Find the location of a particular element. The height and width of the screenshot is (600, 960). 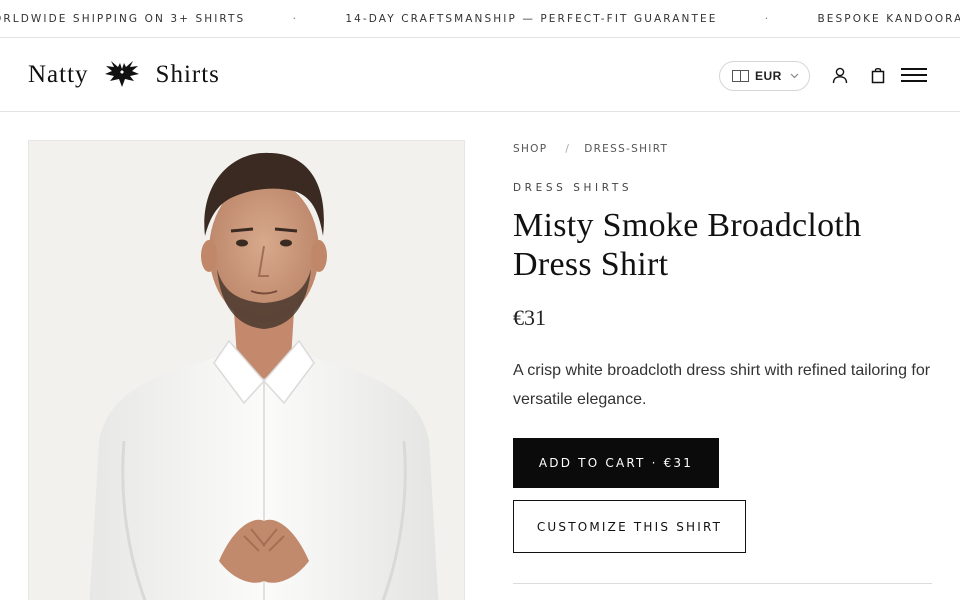

product-price: €31 is located at coordinates (529, 317).